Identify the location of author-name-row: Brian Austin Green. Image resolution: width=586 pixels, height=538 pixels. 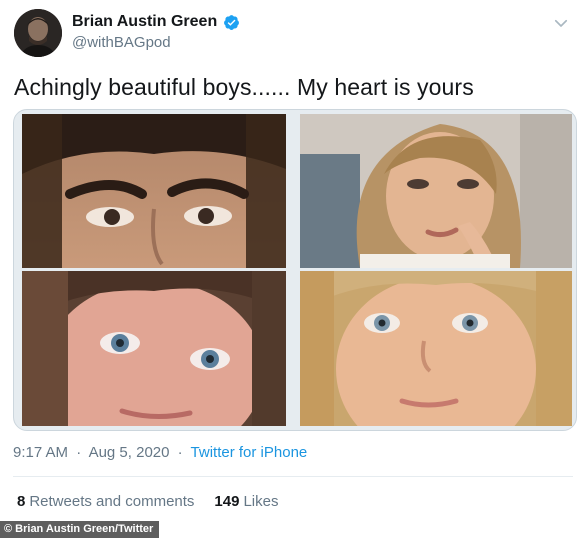
(156, 22).